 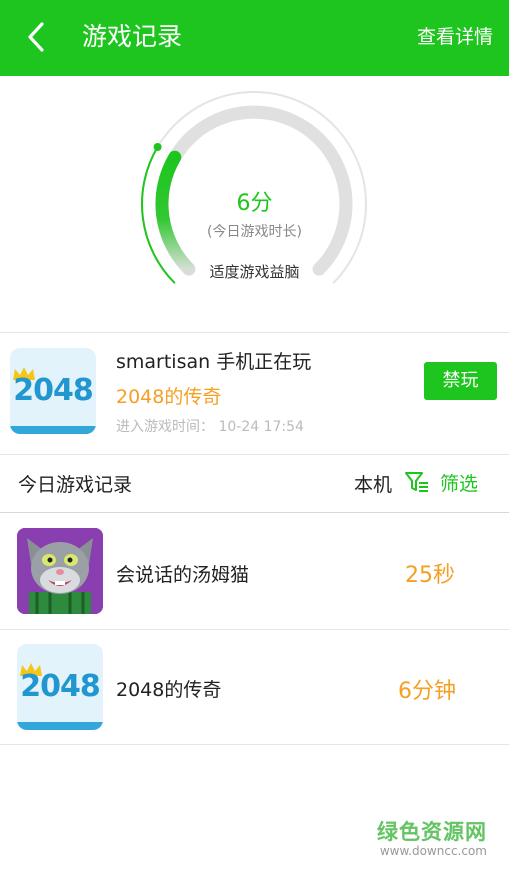 I want to click on watermark-url: www.downcc.com, so click(x=433, y=851).